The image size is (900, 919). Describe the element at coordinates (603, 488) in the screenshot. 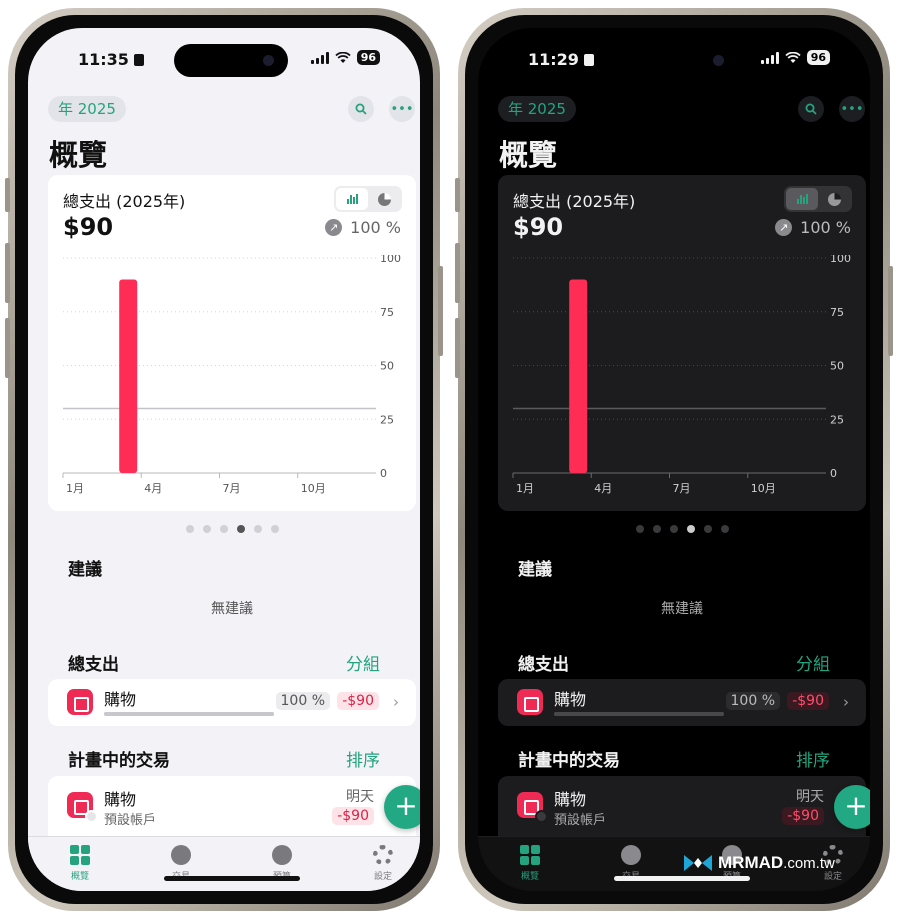

I see `x-tick-label: 4月` at that location.